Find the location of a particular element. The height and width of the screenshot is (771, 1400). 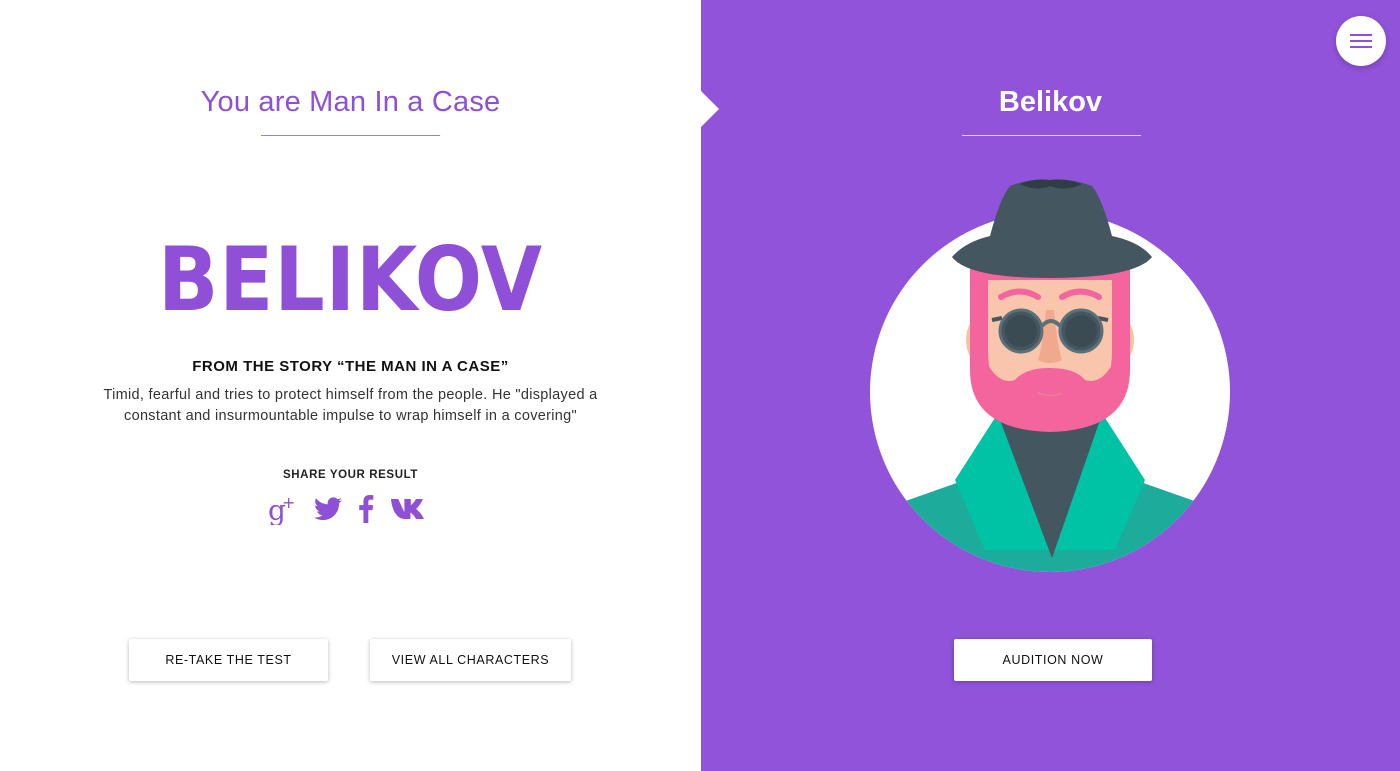

menu-button is located at coordinates (1361, 41).